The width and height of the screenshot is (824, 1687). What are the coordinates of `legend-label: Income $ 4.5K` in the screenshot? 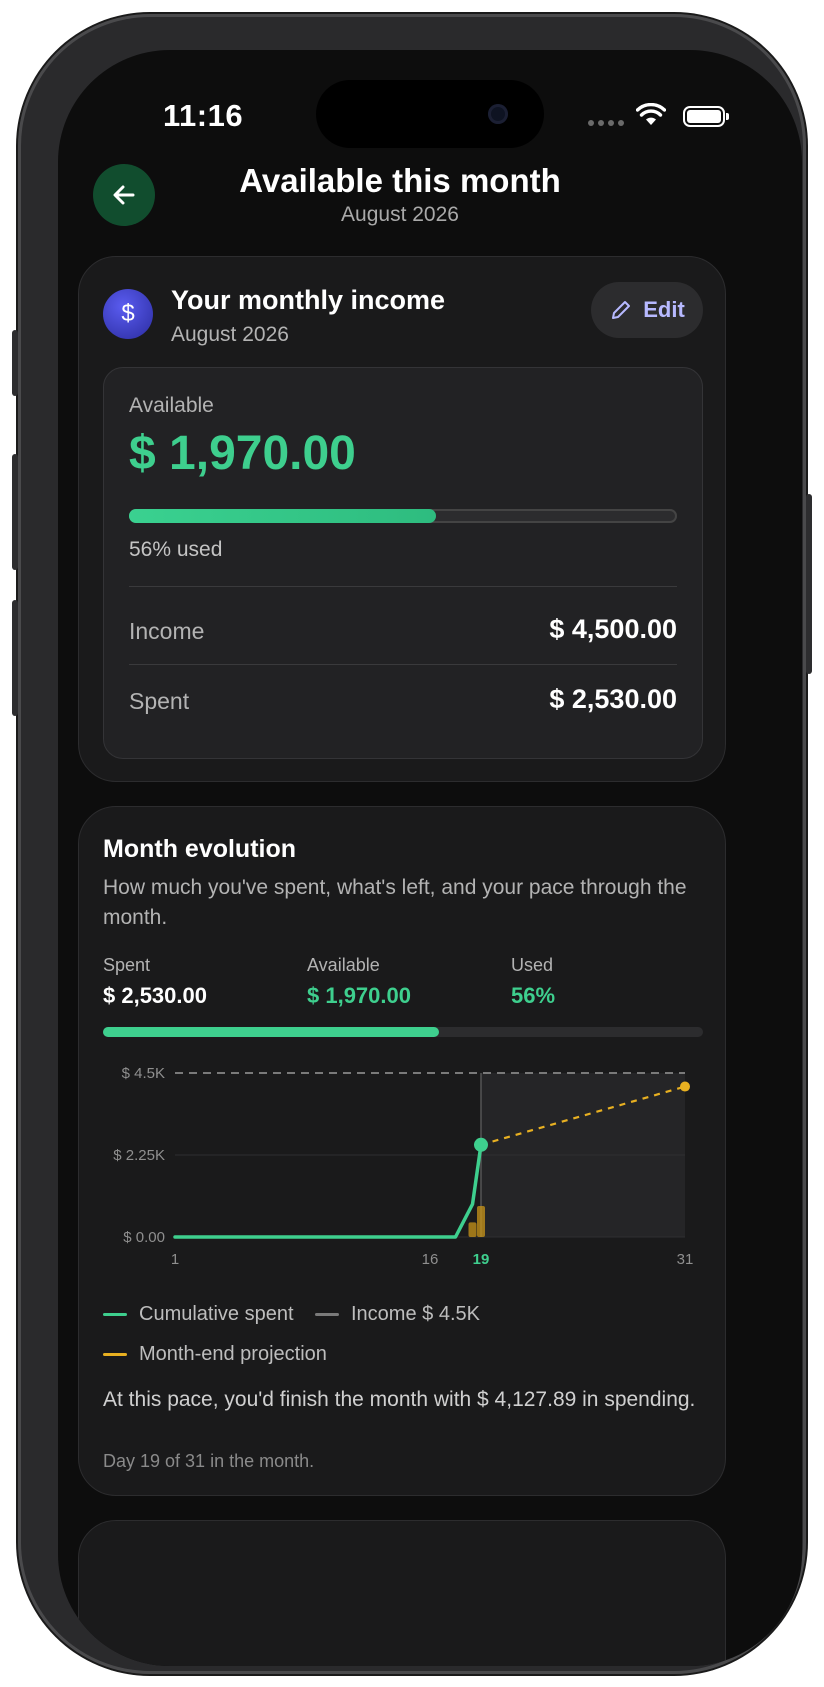 It's located at (415, 1314).